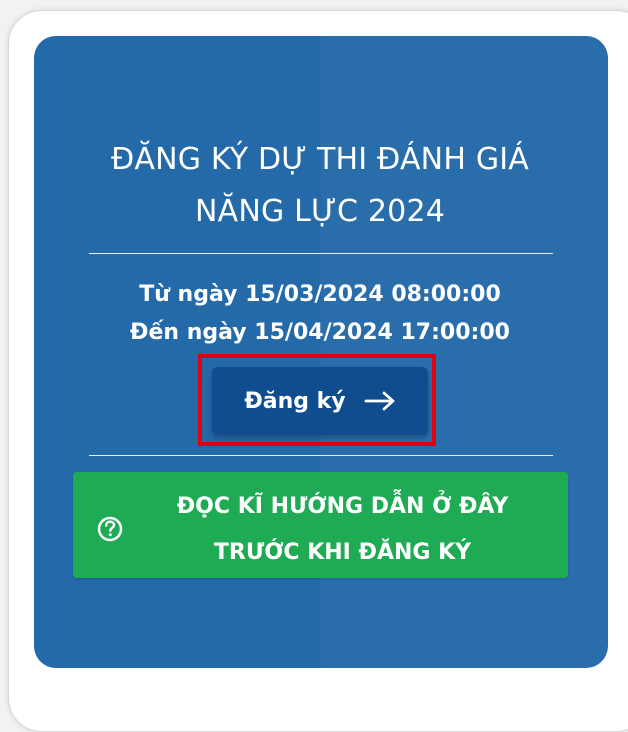  I want to click on guide-button-label: ĐỌC KĨ HƯỚNG DẪN Ở ĐÂY TRƯỚC KHI ĐĂNG KÝ, so click(342, 530).